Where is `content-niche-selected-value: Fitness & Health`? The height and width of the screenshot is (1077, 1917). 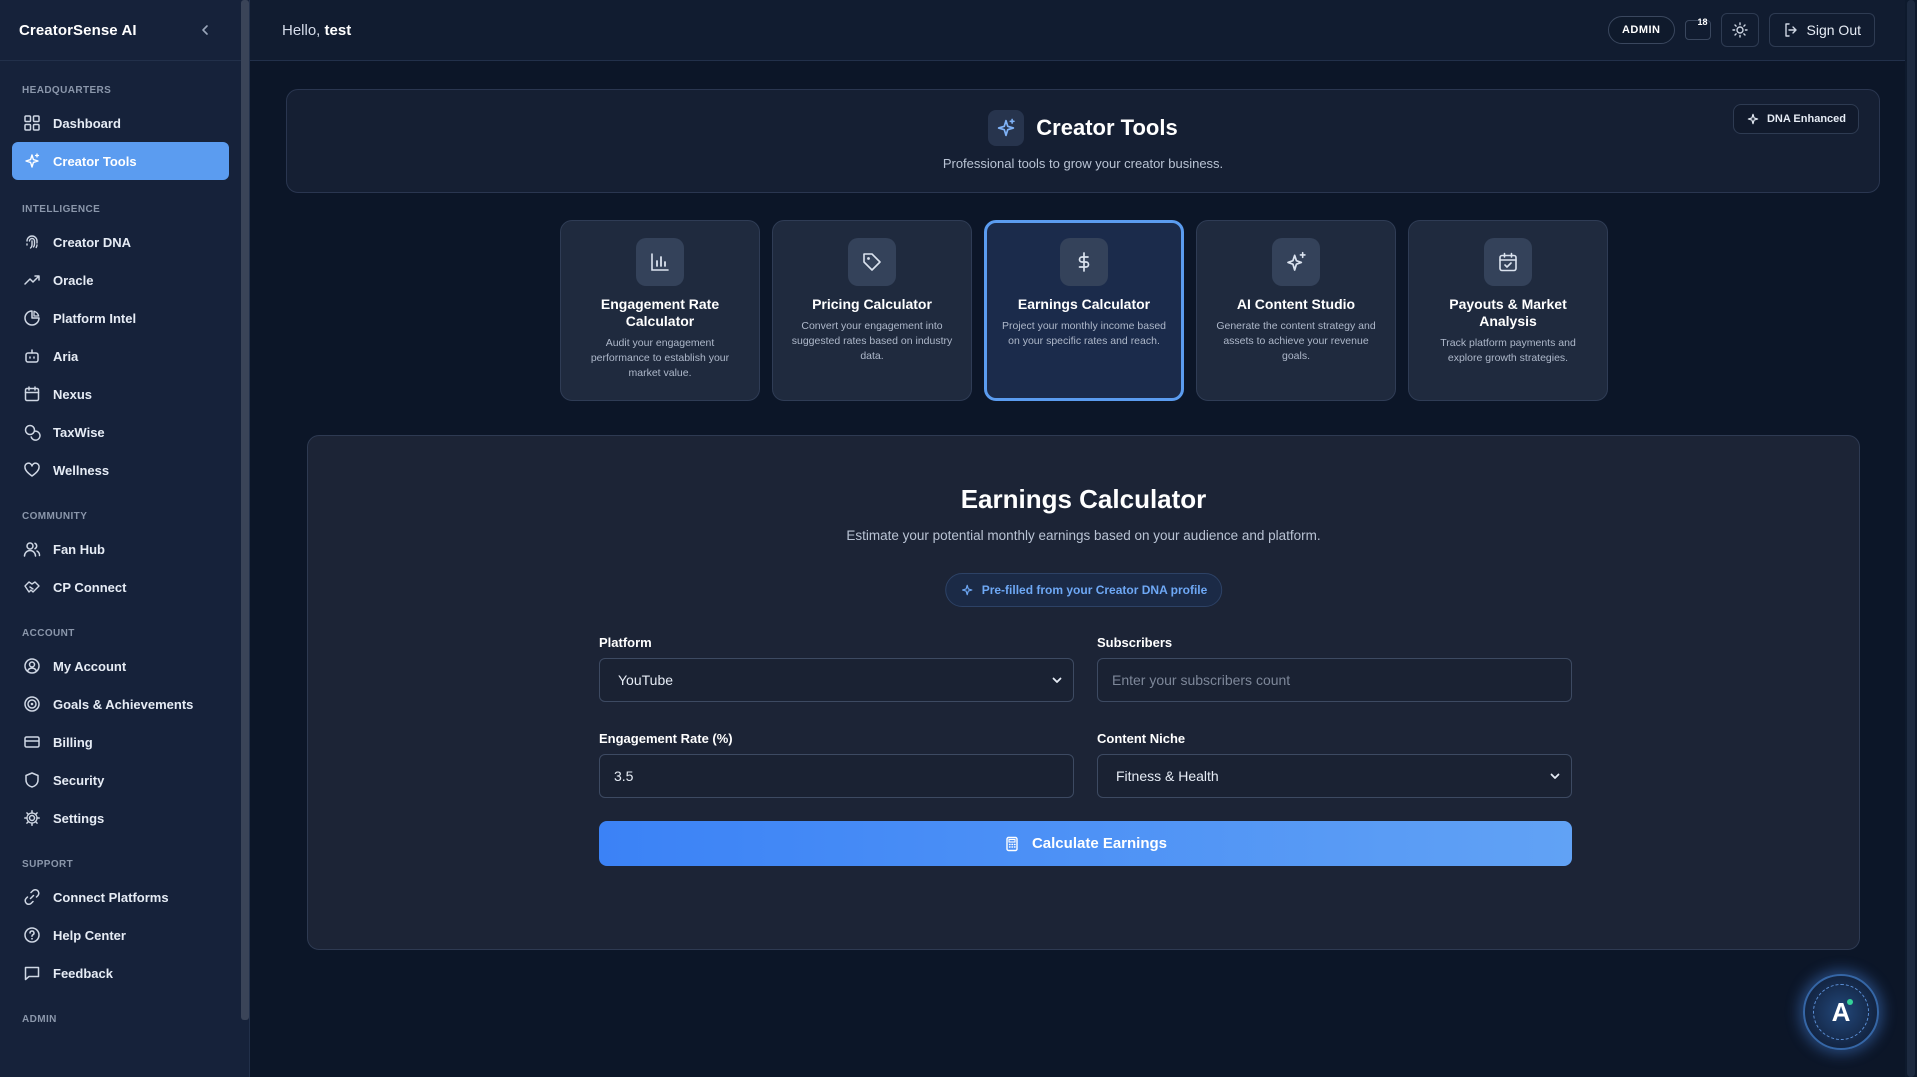 content-niche-selected-value: Fitness & Health is located at coordinates (1167, 776).